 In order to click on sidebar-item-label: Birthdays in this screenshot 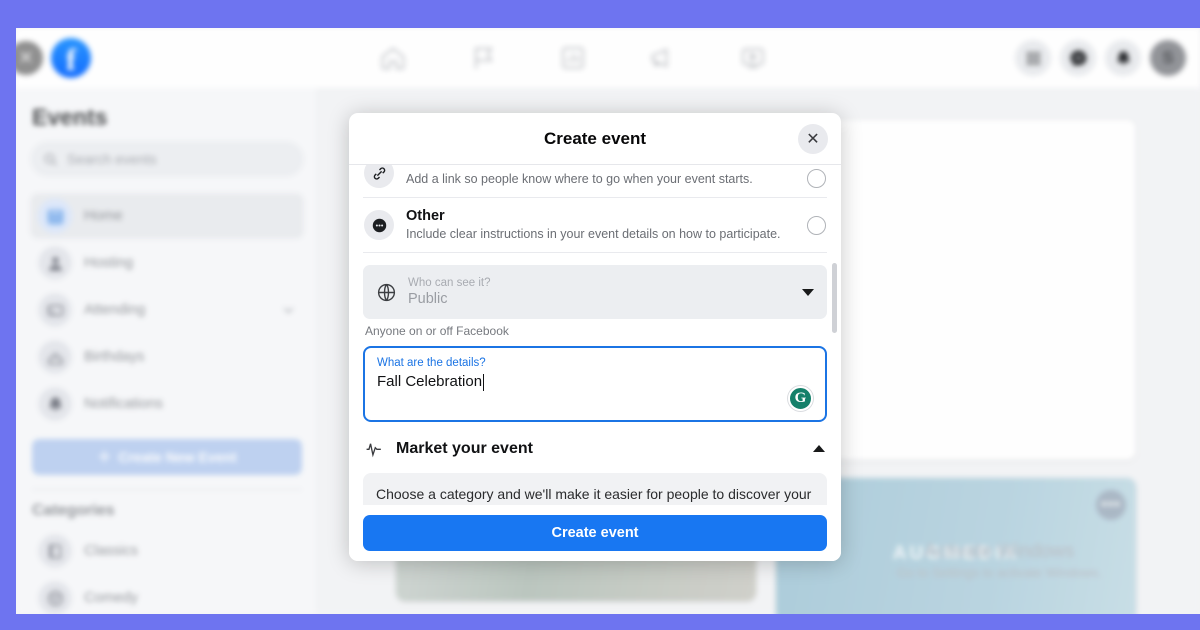, I will do `click(114, 357)`.